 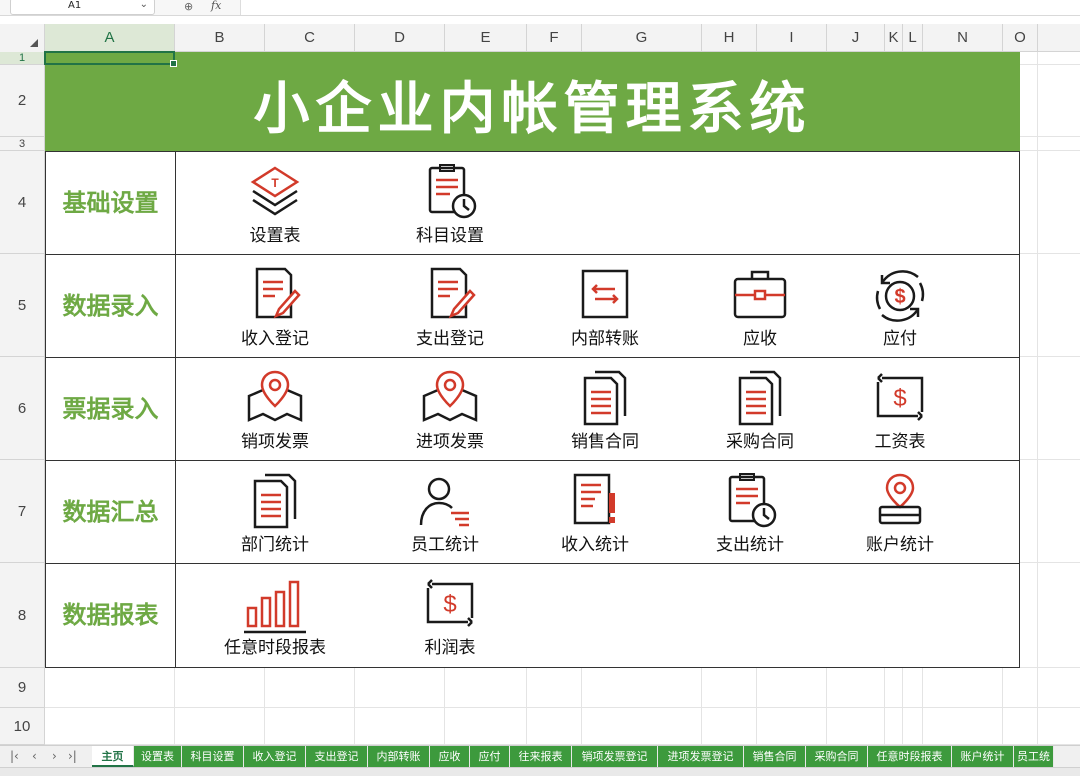 I want to click on row-header-9: 9, so click(x=22, y=688).